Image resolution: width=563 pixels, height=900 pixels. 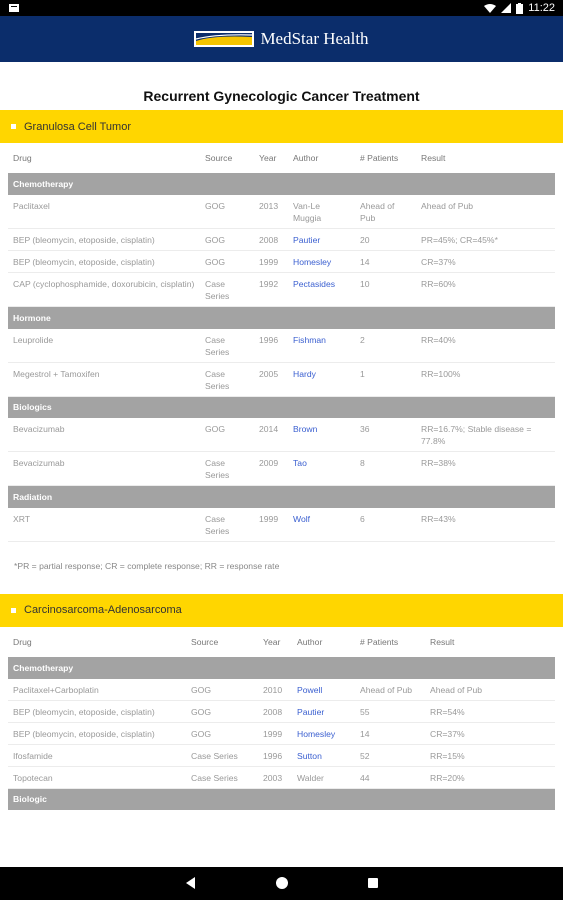 What do you see at coordinates (271, 289) in the screenshot?
I see `year-cell: 1992` at bounding box center [271, 289].